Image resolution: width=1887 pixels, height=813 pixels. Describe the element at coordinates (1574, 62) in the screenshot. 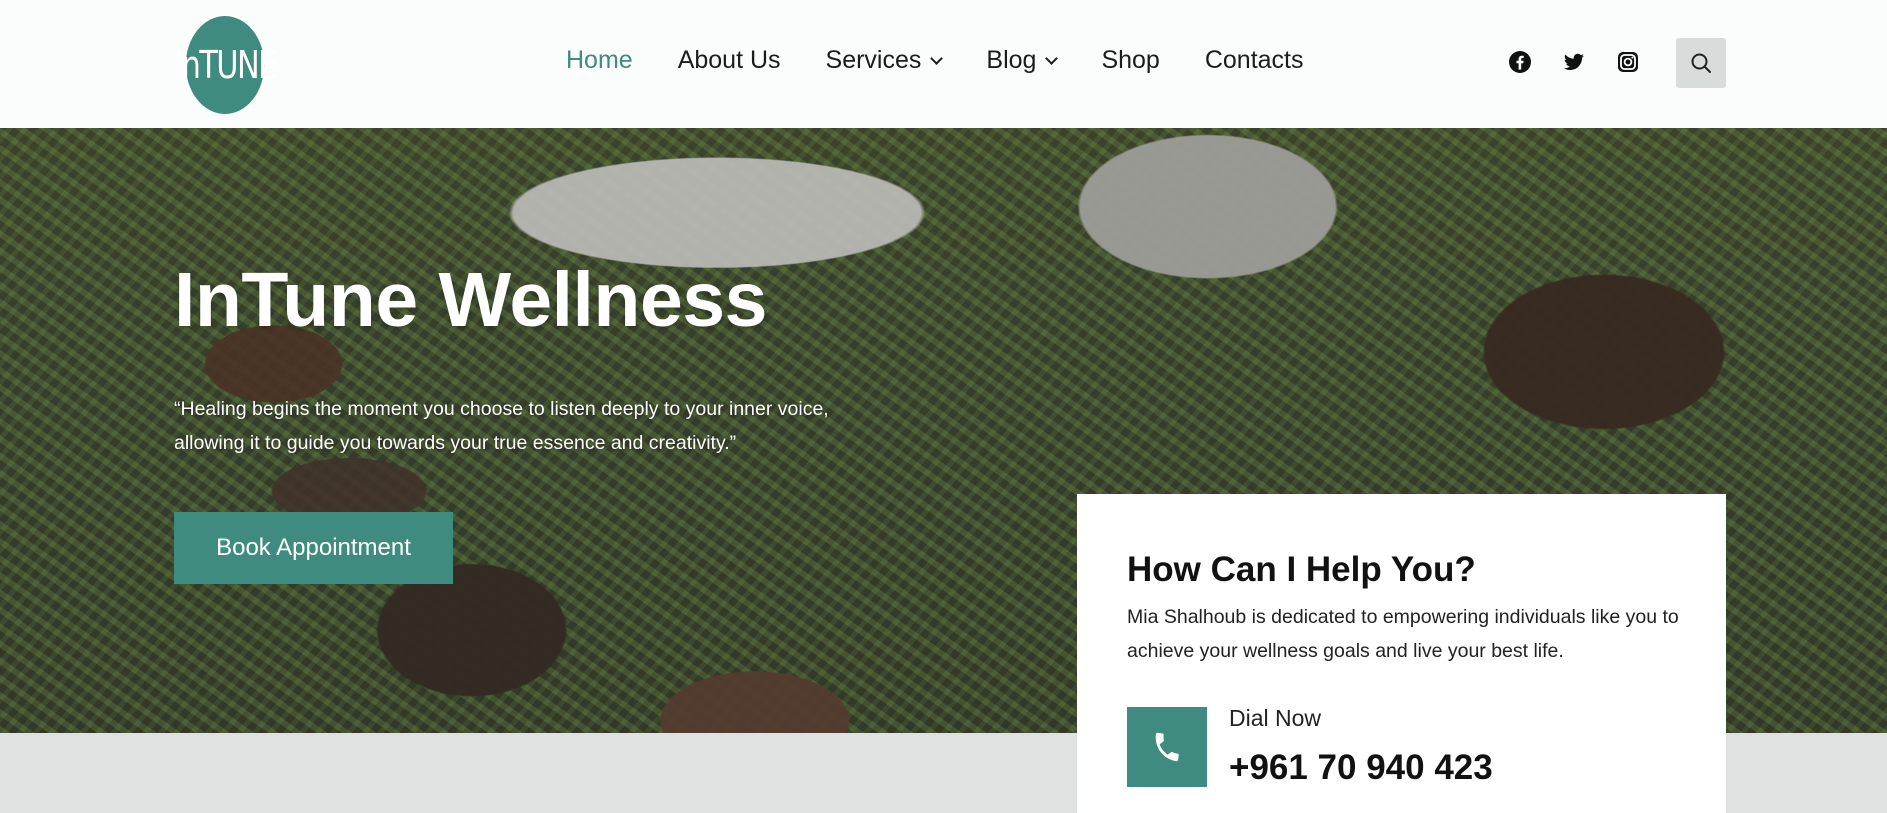

I see `twitter-icon` at that location.